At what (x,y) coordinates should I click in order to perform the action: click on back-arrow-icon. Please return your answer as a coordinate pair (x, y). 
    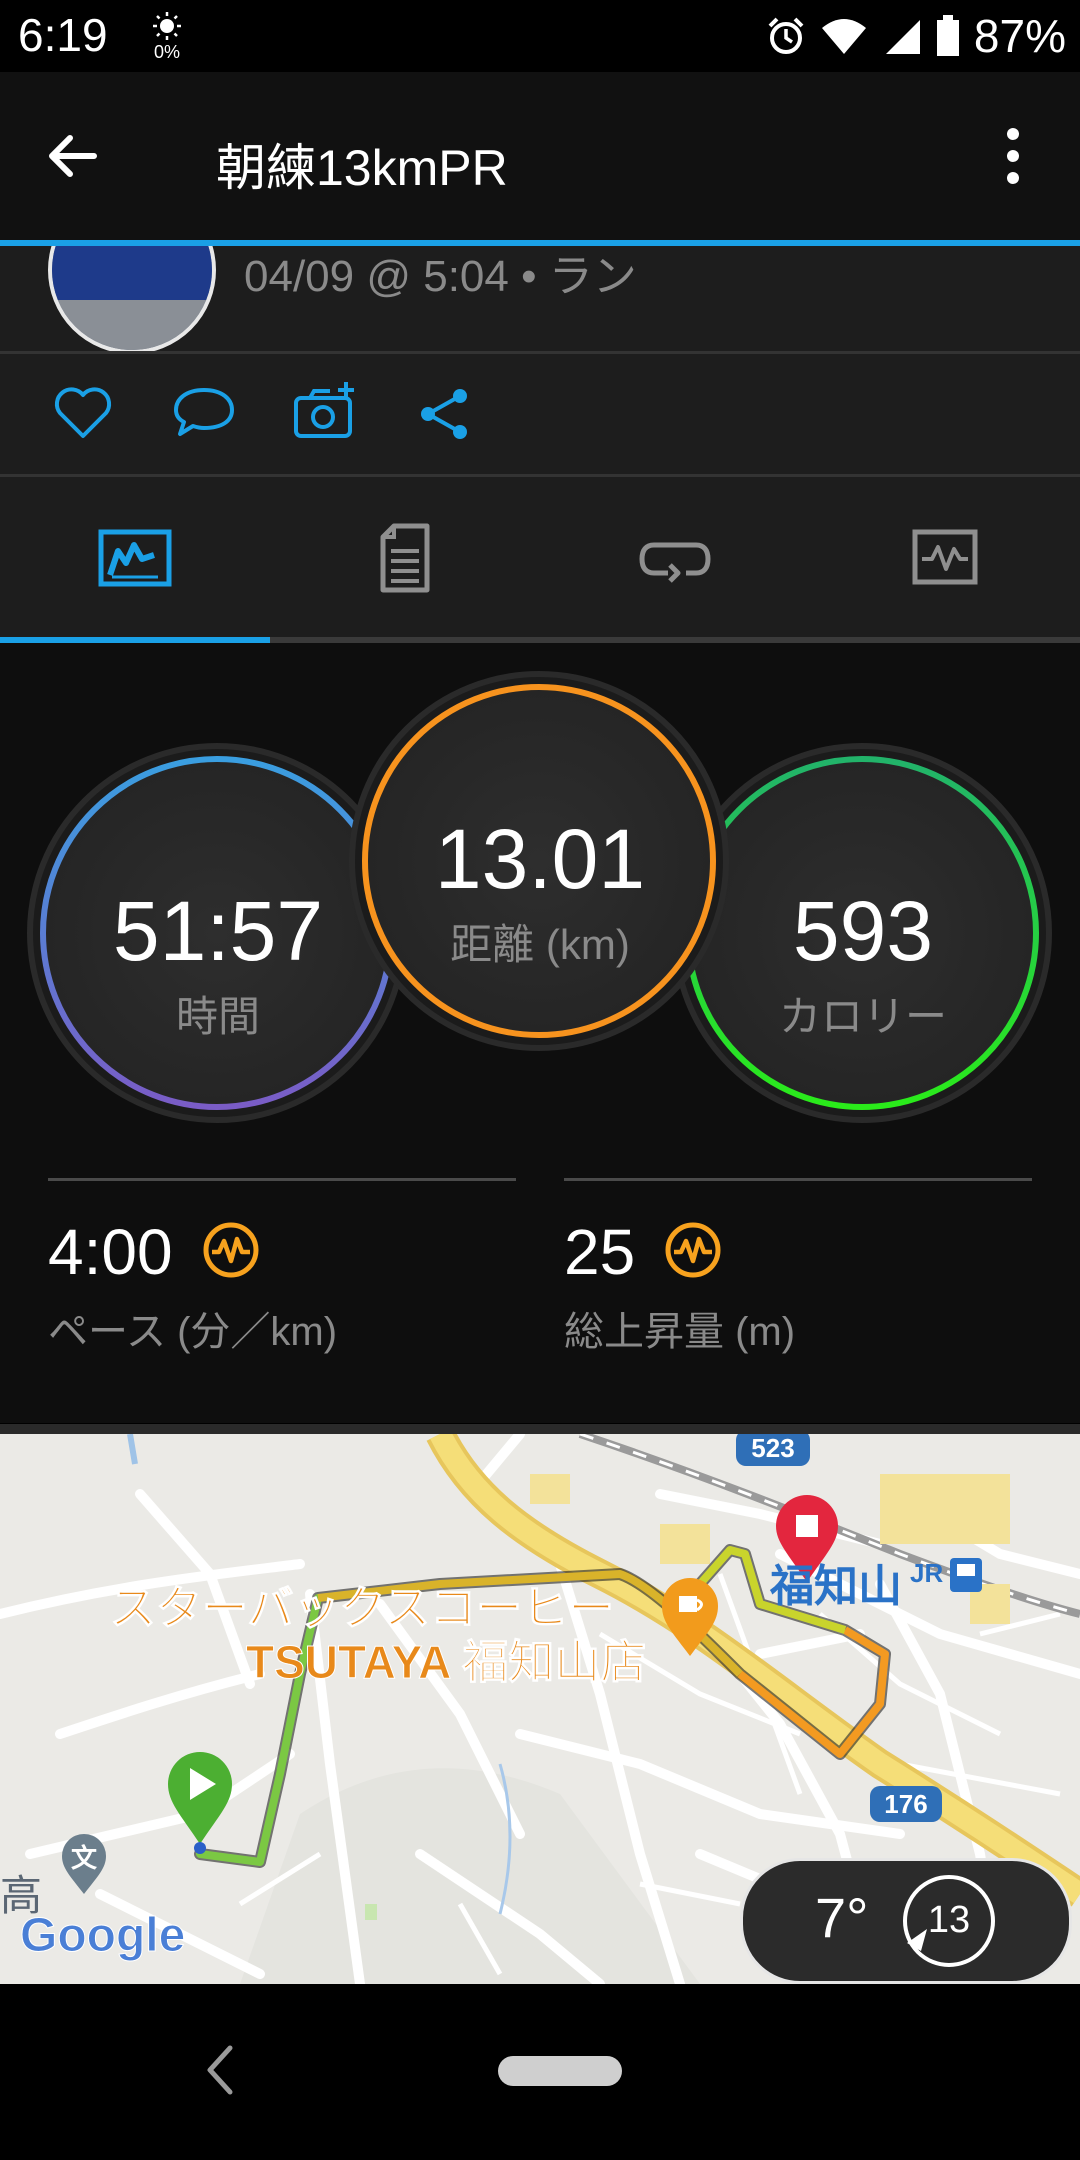
    Looking at the image, I should click on (73, 156).